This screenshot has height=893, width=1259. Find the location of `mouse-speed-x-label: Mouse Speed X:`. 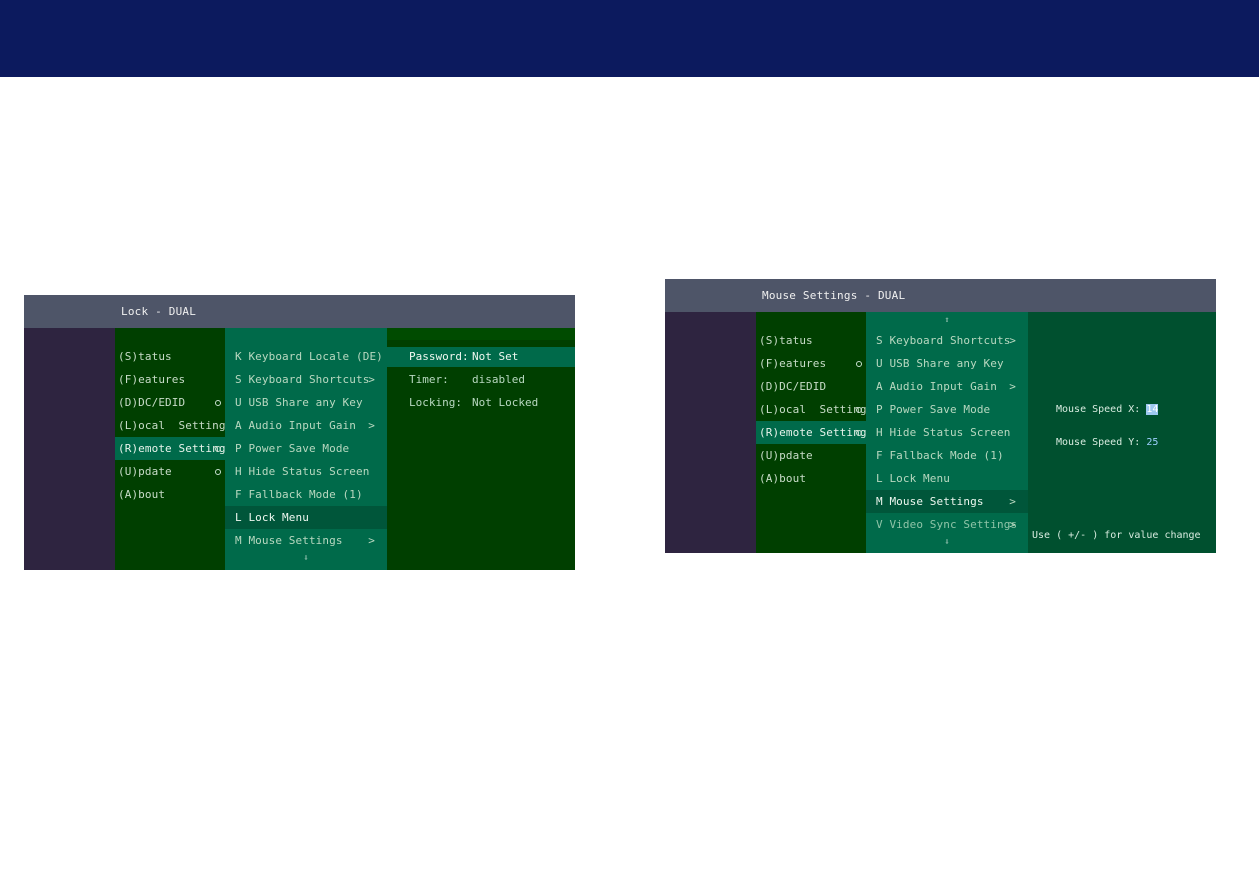

mouse-speed-x-label: Mouse Speed X: is located at coordinates (1101, 409).